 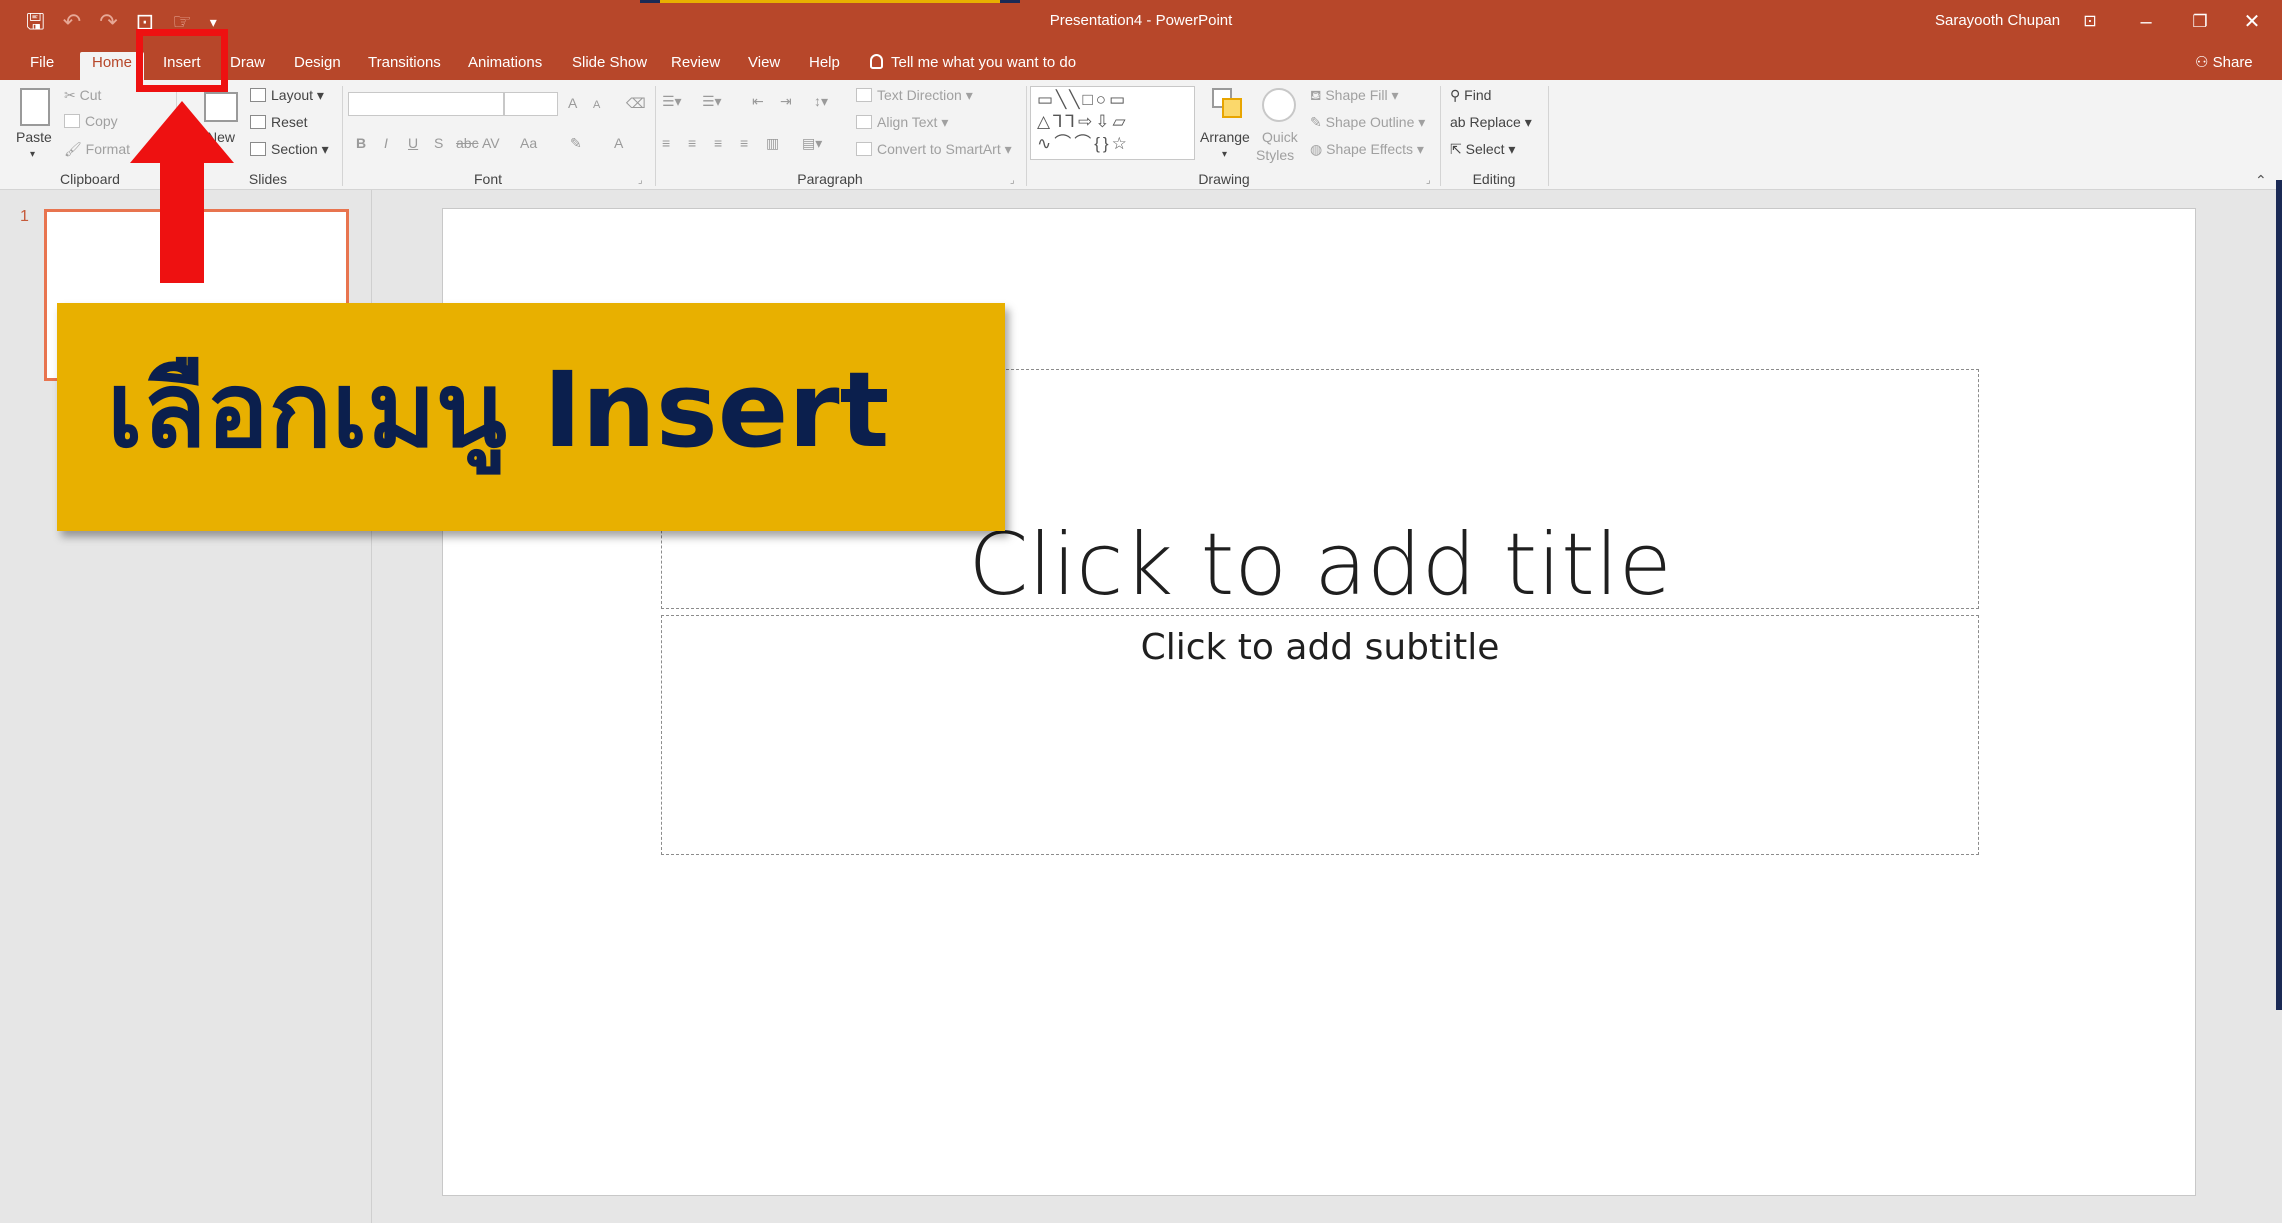 I want to click on paragraph-dialog-launcher-icon: ⌟, so click(x=1012, y=181).